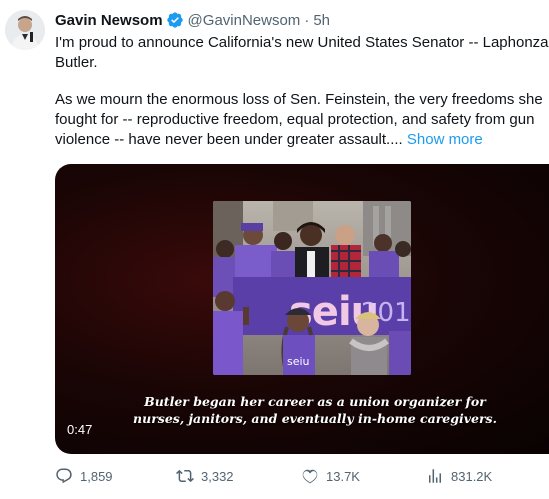 The width and height of the screenshot is (549, 499). Describe the element at coordinates (80, 429) in the screenshot. I see `video-duration: 0:47` at that location.